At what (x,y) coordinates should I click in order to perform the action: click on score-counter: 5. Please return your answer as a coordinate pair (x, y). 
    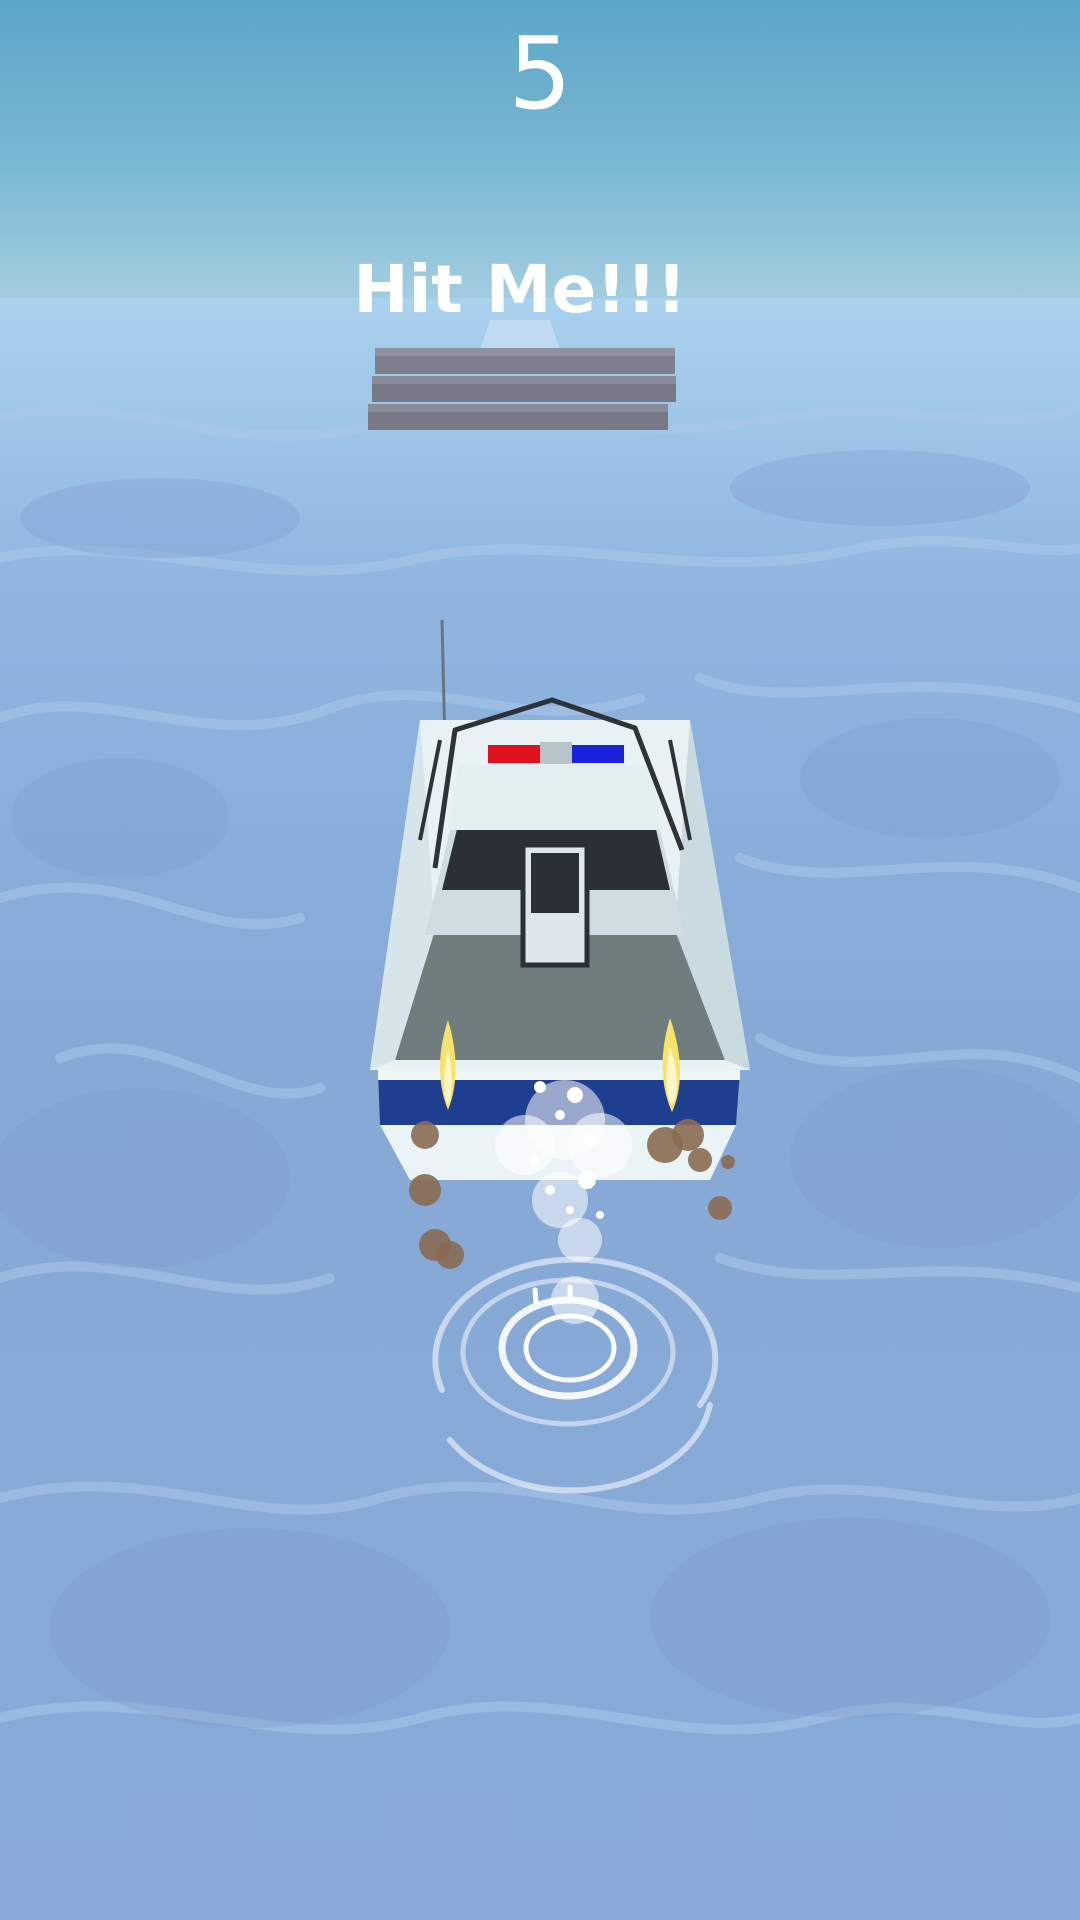
    Looking at the image, I should click on (540, 73).